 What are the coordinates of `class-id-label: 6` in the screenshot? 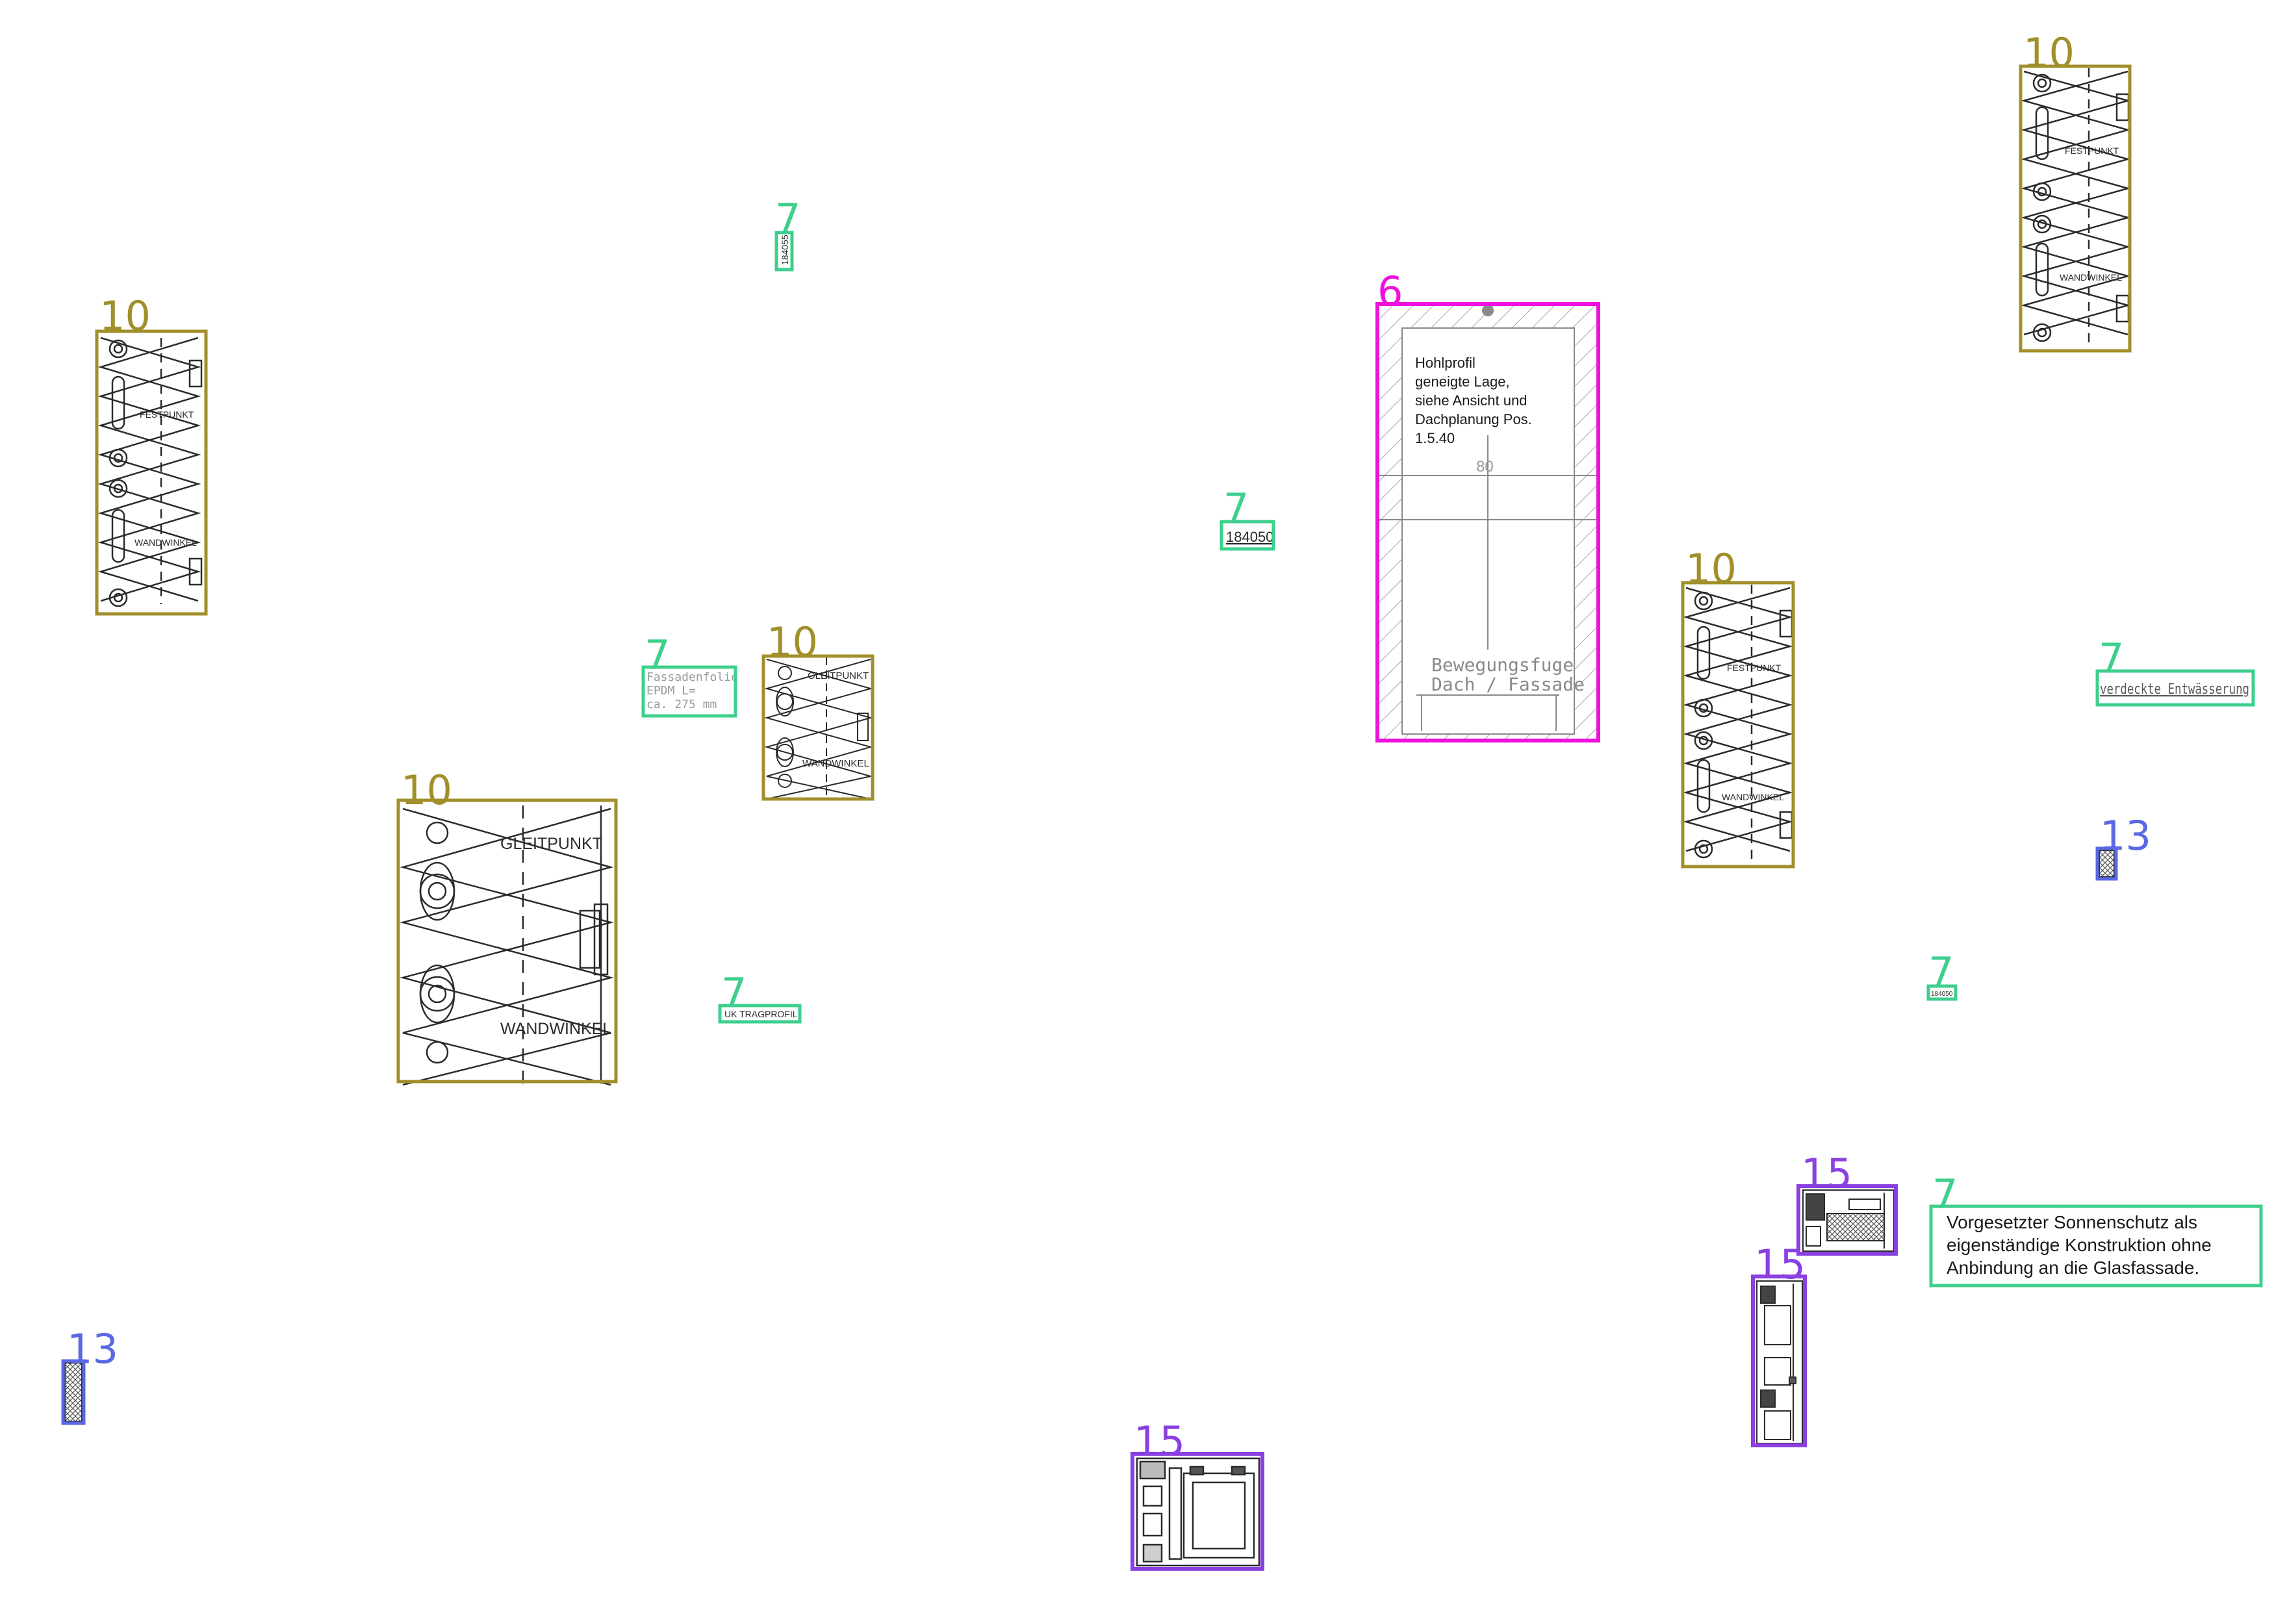 It's located at (1390, 291).